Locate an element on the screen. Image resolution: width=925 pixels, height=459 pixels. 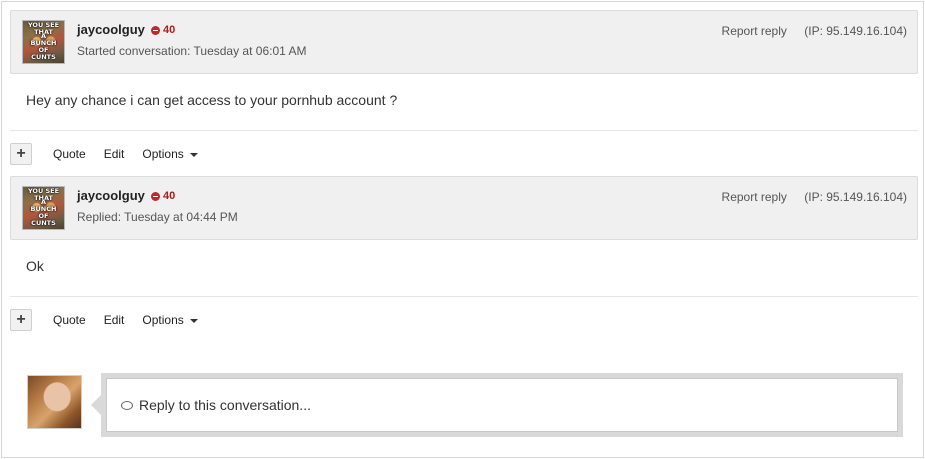
current-user-avatar is located at coordinates (54, 402).